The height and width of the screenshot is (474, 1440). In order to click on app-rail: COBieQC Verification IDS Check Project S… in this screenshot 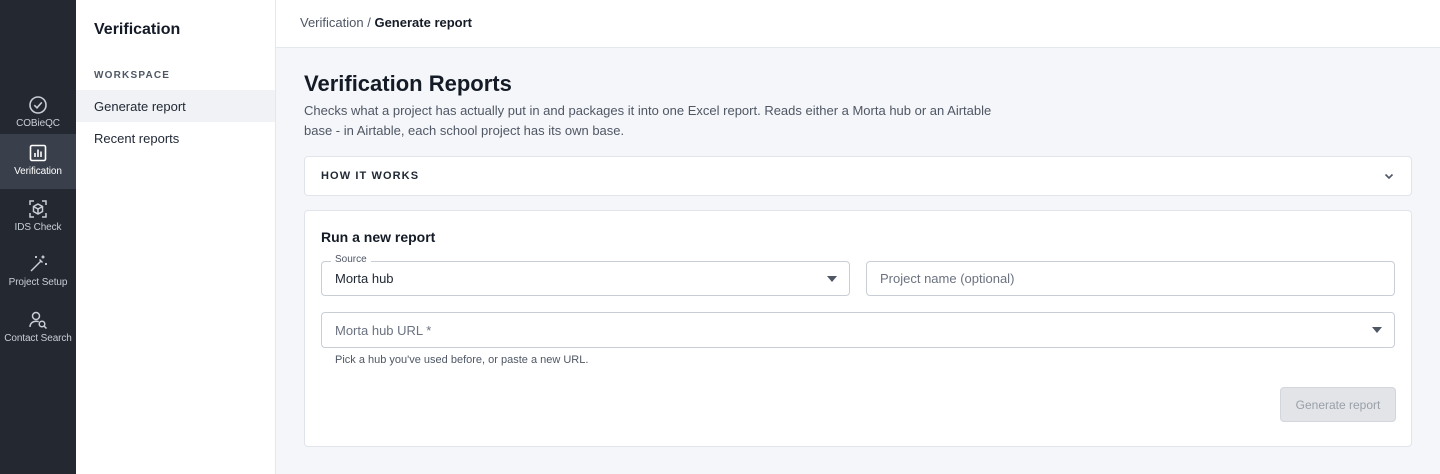, I will do `click(38, 237)`.